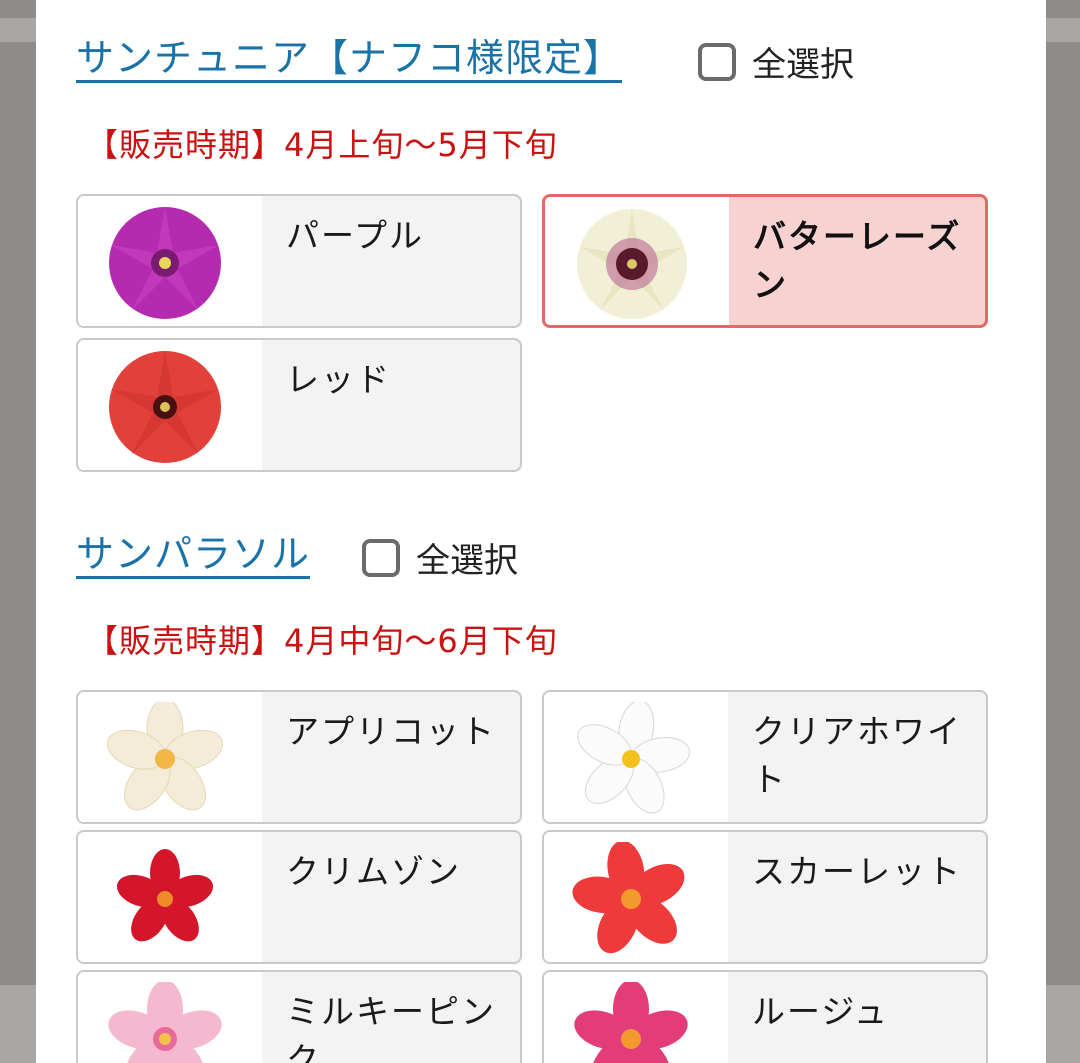 The image size is (1080, 1063). Describe the element at coordinates (391, 731) in the screenshot. I see `variety-label: アプリコット` at that location.